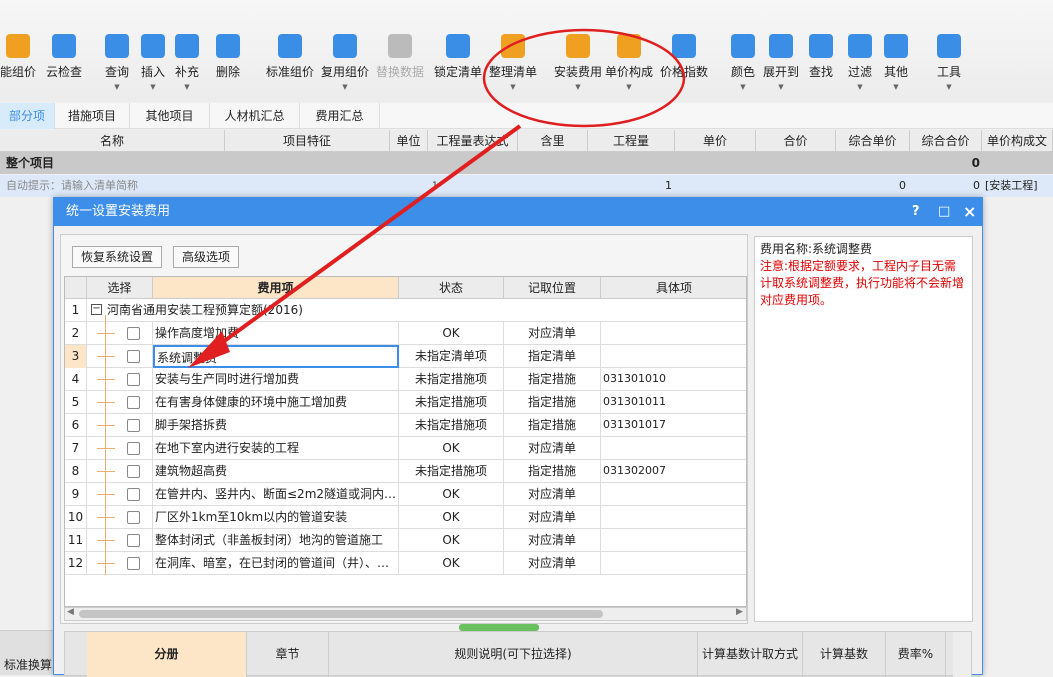 The height and width of the screenshot is (677, 1053). I want to click on maximize-icon: □, so click(944, 212).